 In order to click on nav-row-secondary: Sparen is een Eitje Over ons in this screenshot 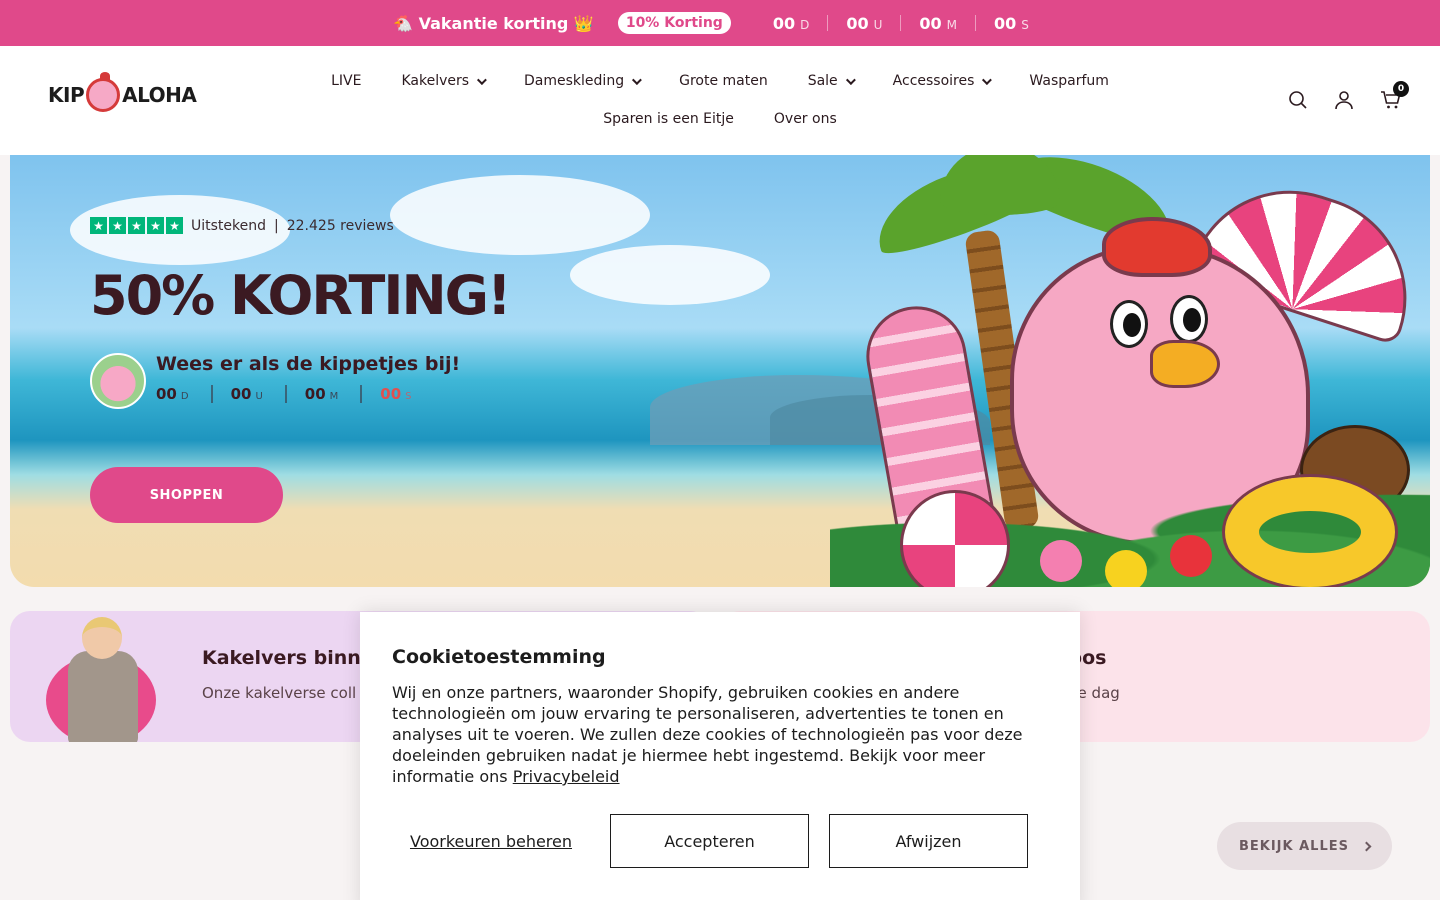, I will do `click(720, 119)`.